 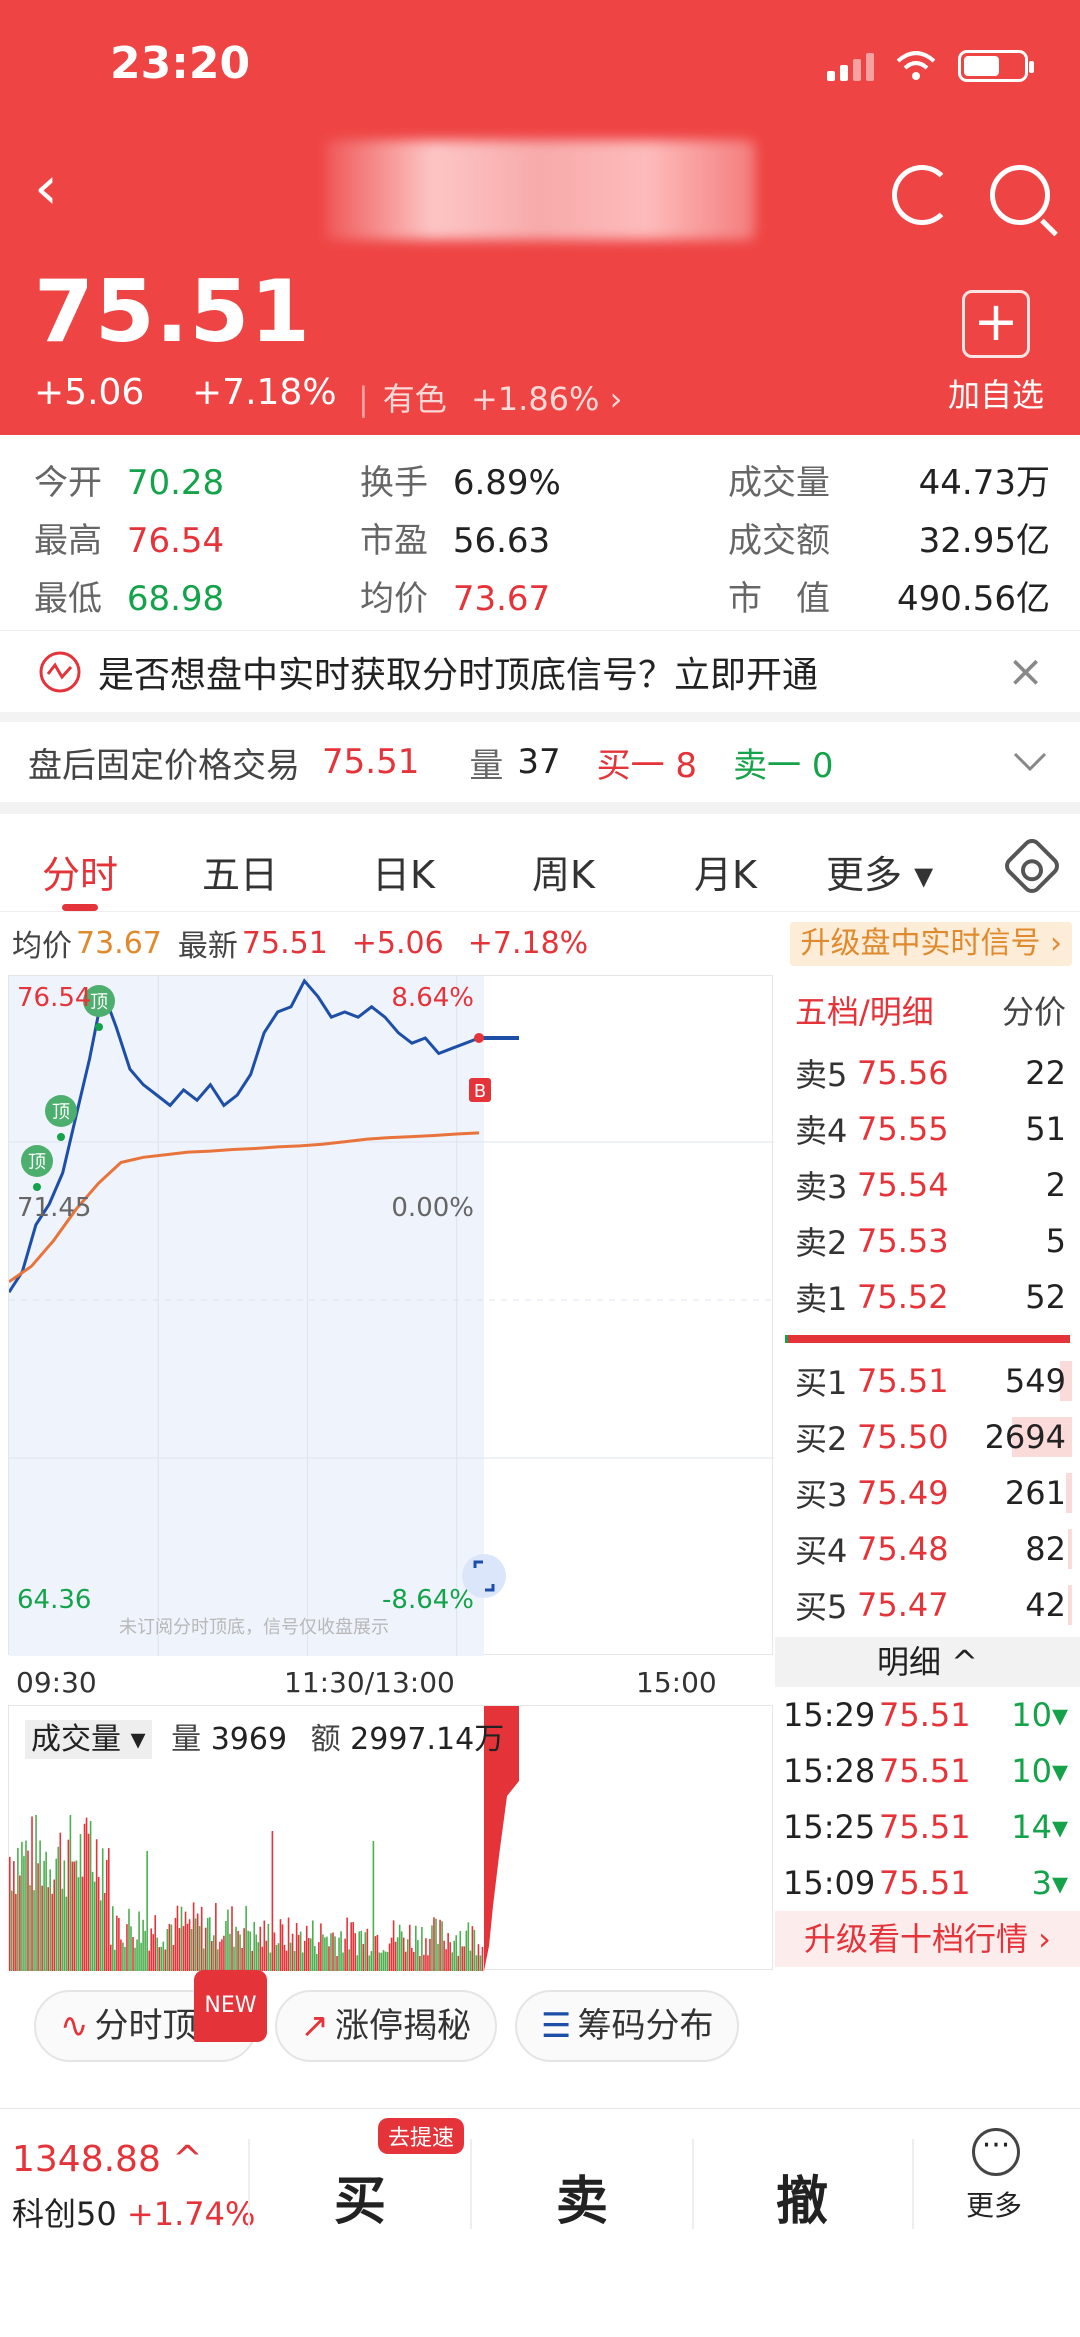 I want to click on ask-label: 卖2, so click(x=821, y=1243).